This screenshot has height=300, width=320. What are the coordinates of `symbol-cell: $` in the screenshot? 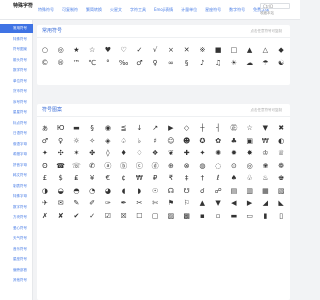 It's located at (61, 178).